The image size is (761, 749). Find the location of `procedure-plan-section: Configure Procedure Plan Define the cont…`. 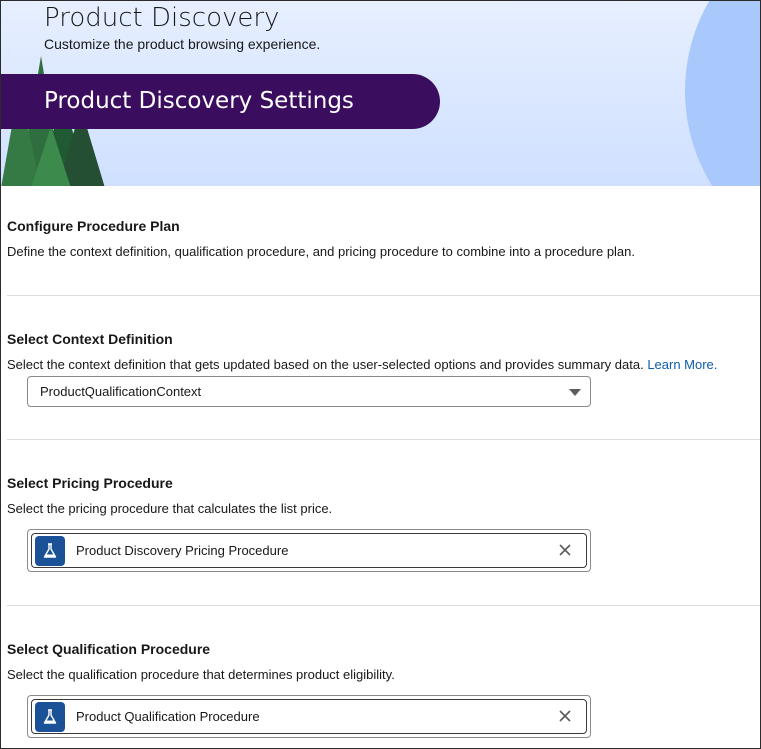

procedure-plan-section: Configure Procedure Plan Define the cont… is located at coordinates (383, 238).